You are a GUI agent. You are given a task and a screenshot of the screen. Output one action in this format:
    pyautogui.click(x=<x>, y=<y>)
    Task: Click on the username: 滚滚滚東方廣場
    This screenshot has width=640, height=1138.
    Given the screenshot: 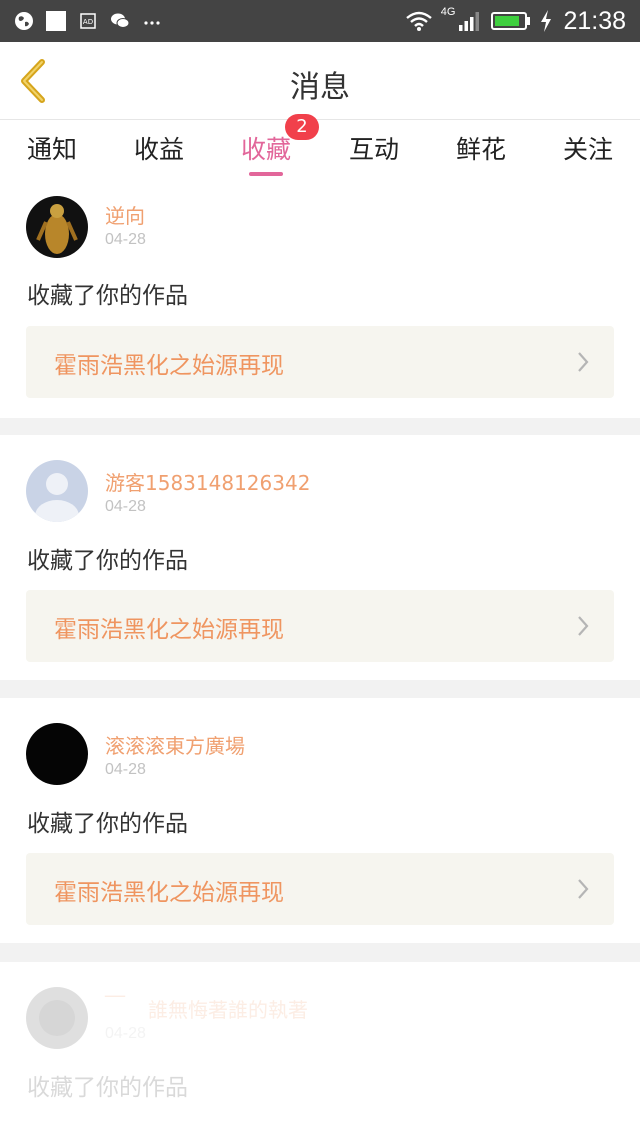 What is the action you would take?
    pyautogui.click(x=175, y=744)
    